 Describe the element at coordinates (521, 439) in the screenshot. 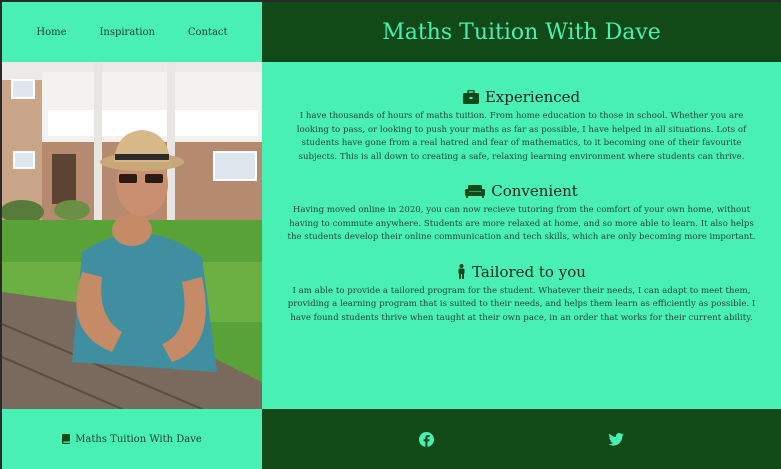

I see `footer-social` at that location.